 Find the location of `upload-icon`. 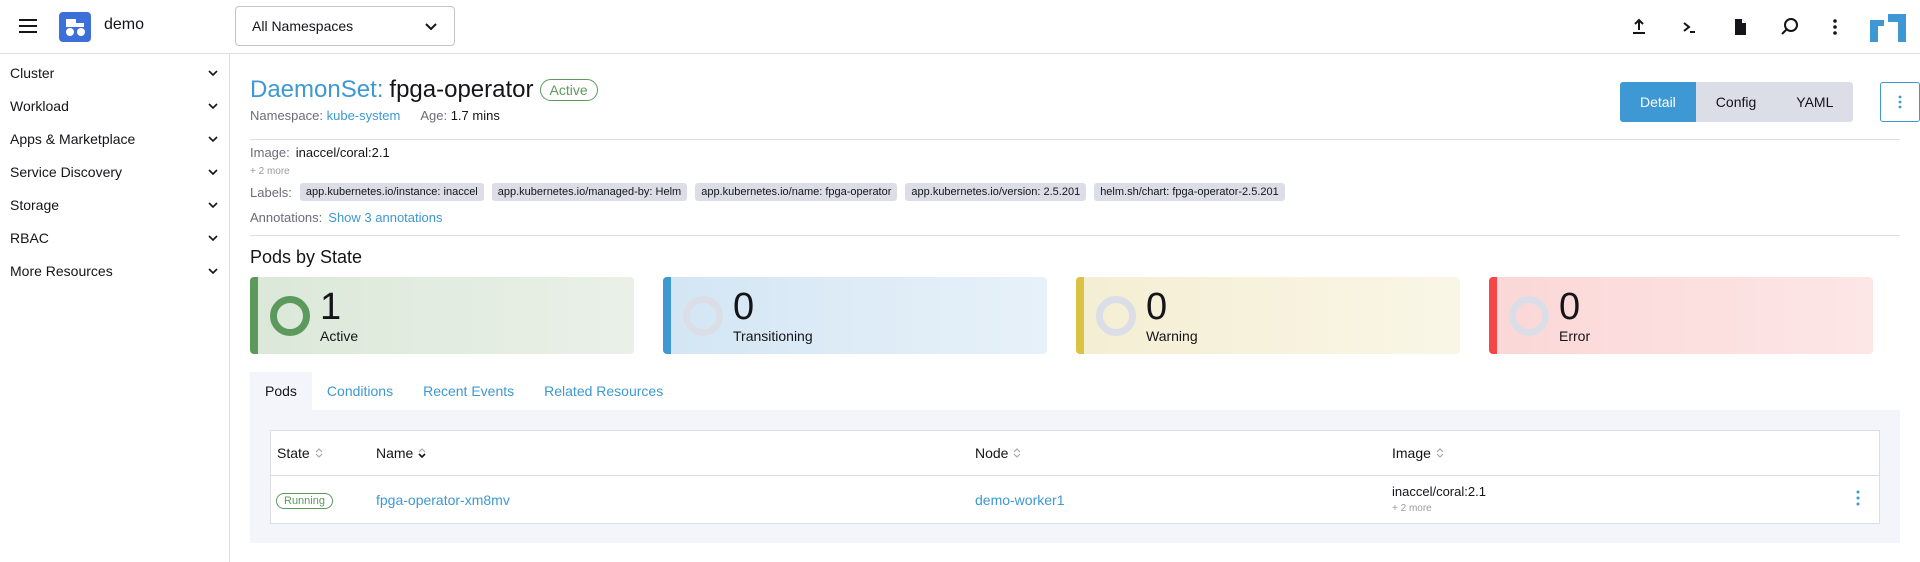

upload-icon is located at coordinates (1639, 27).